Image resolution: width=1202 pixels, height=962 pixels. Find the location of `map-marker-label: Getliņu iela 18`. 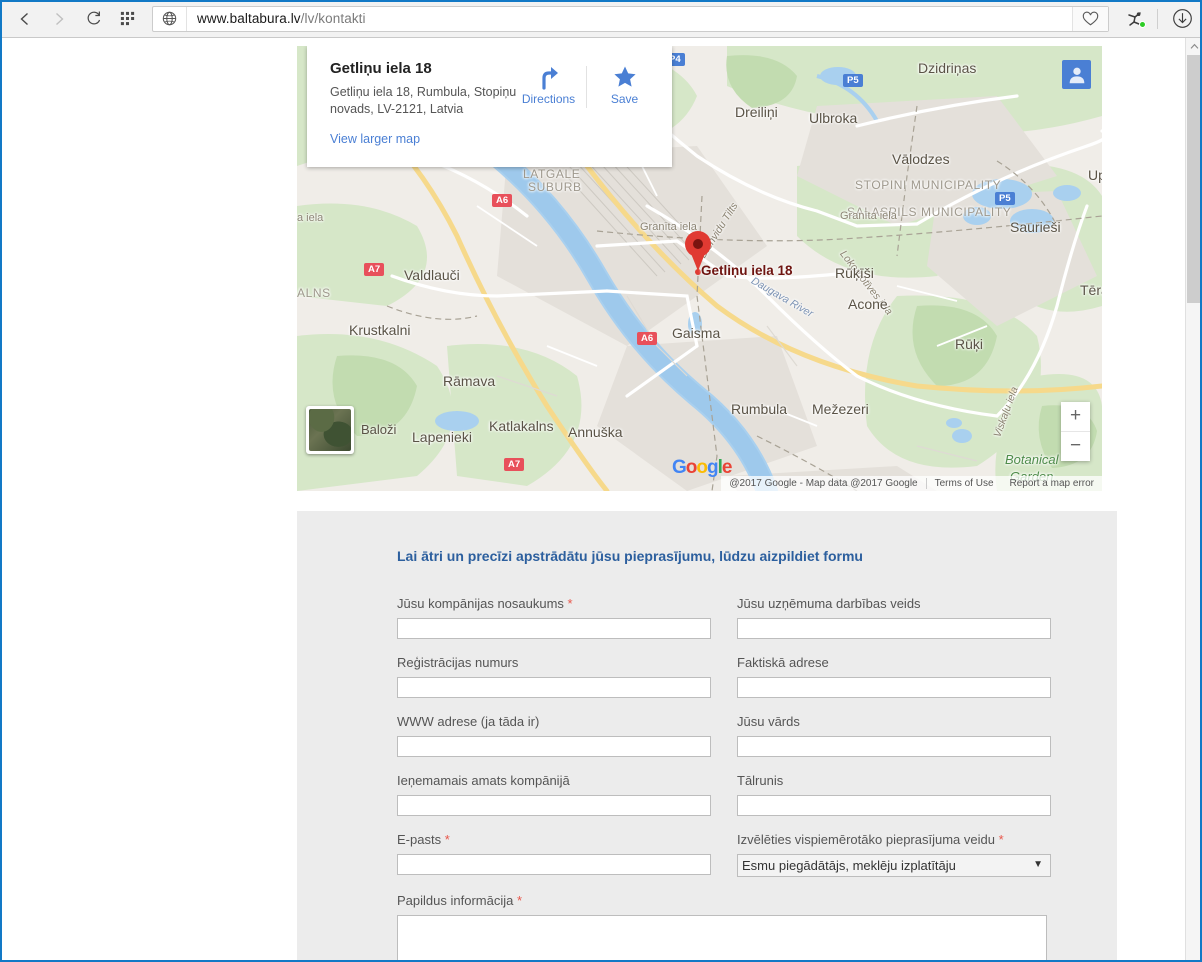

map-marker-label: Getliņu iela 18 is located at coordinates (747, 270).